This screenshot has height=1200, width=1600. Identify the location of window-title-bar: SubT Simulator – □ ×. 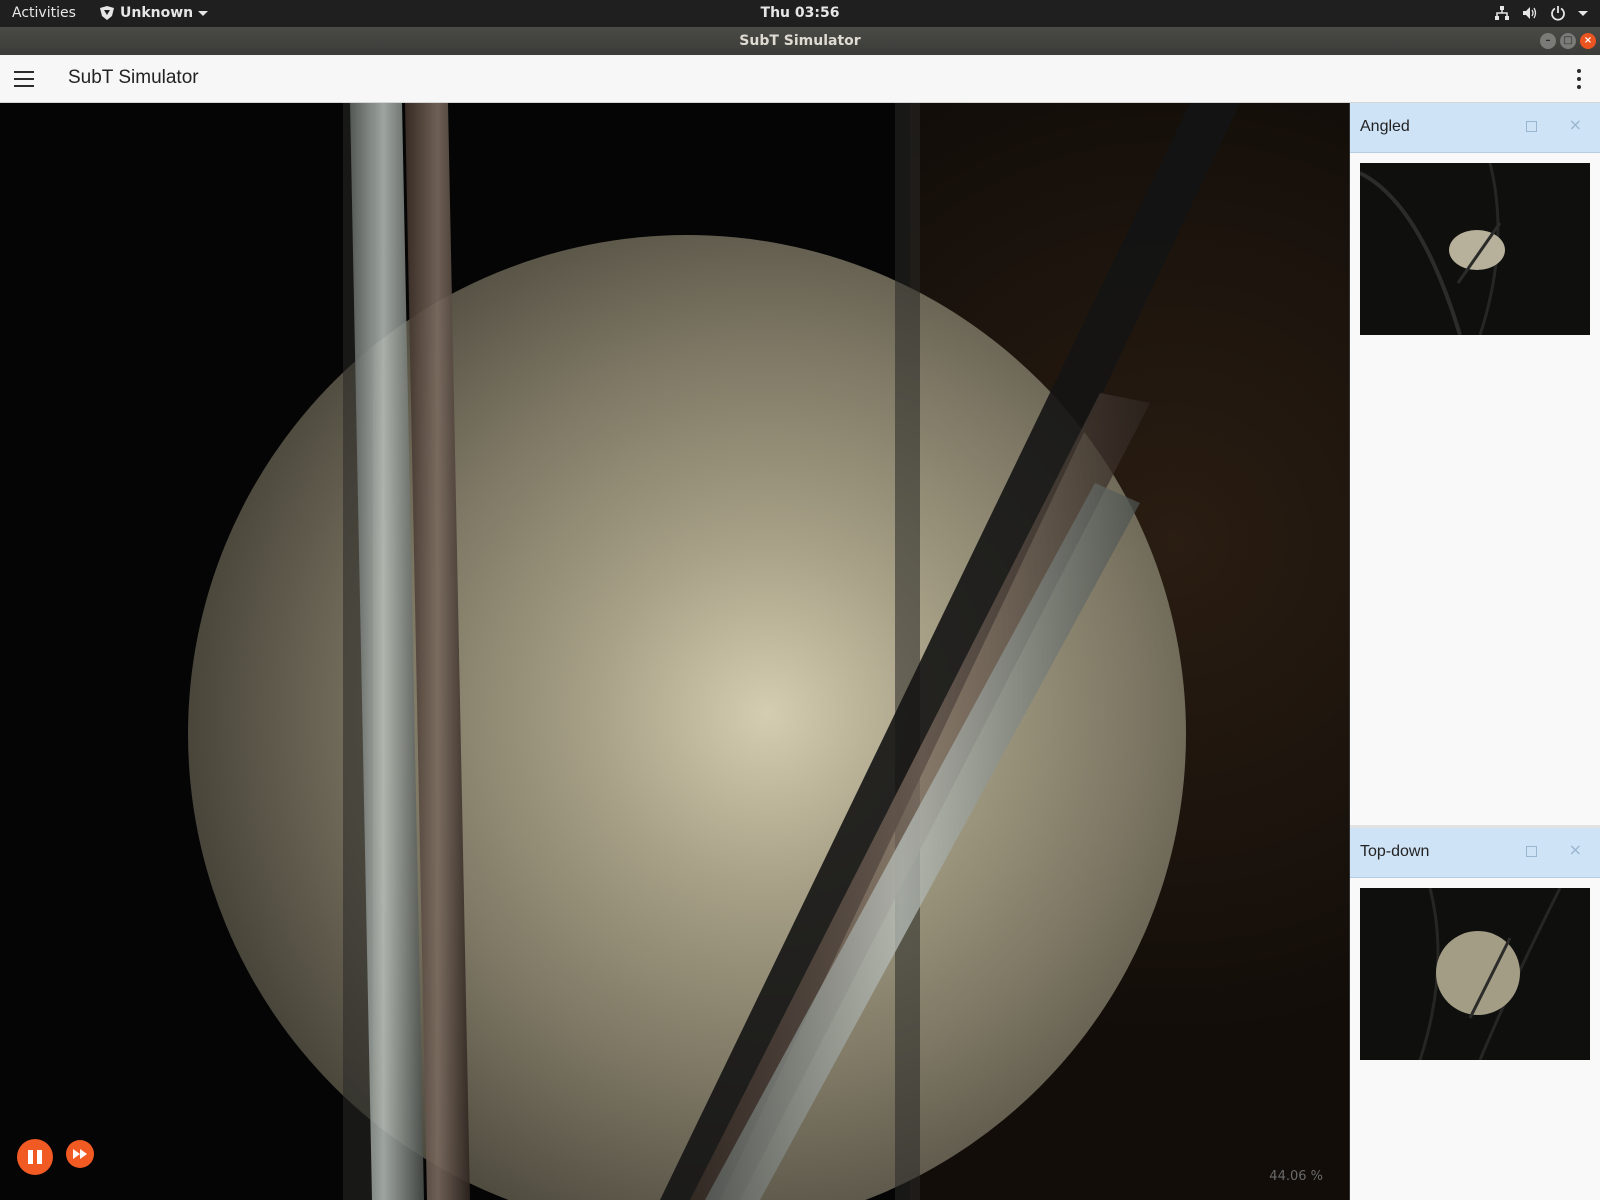
(800, 41).